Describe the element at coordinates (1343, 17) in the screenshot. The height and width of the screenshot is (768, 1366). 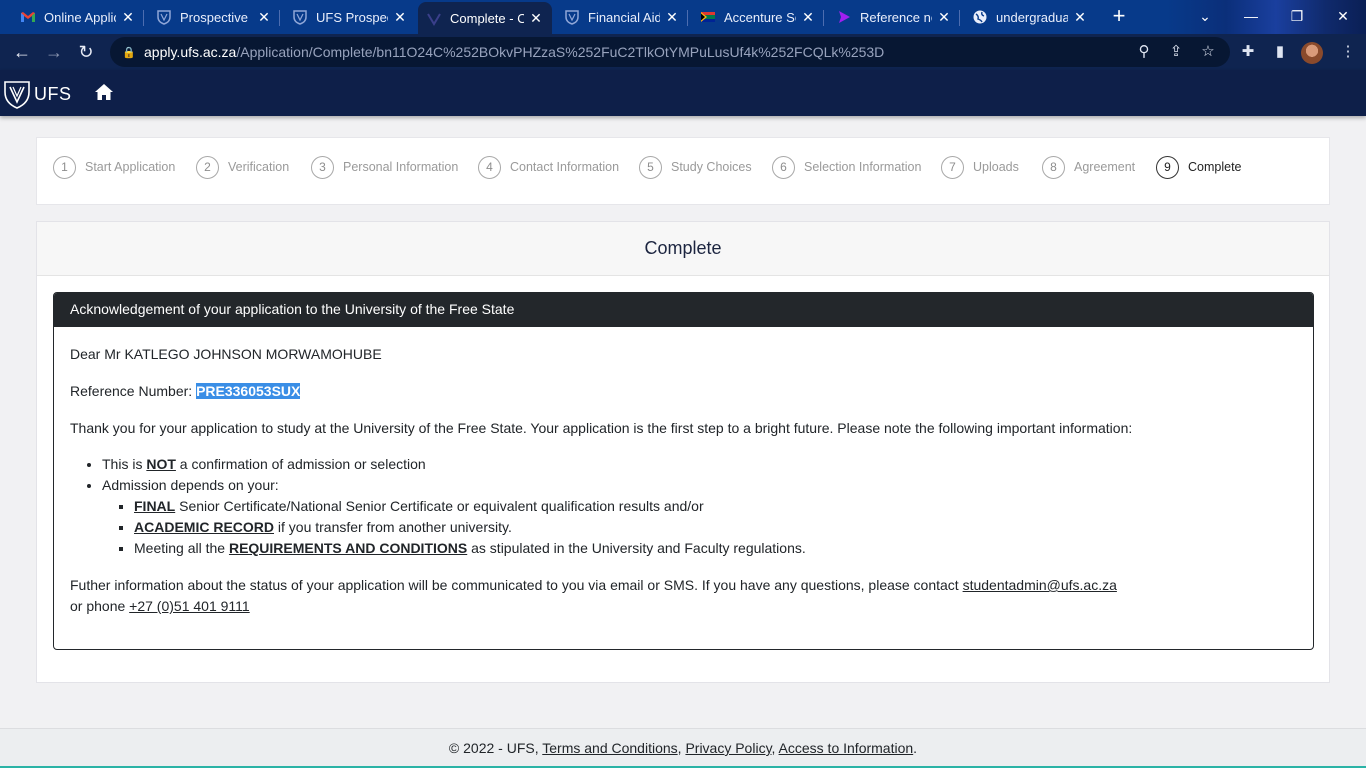
I see `close-window-button: ✕` at that location.